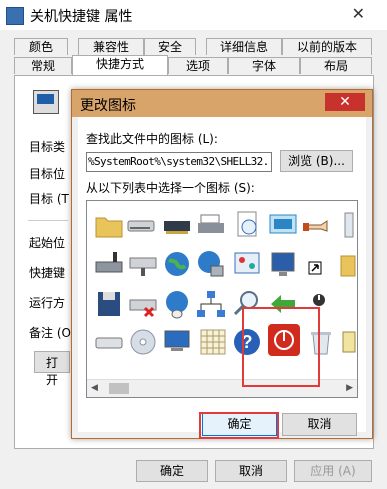 Image resolution: width=387 pixels, height=489 pixels. I want to click on target-type-label: 目标类, so click(47, 147).